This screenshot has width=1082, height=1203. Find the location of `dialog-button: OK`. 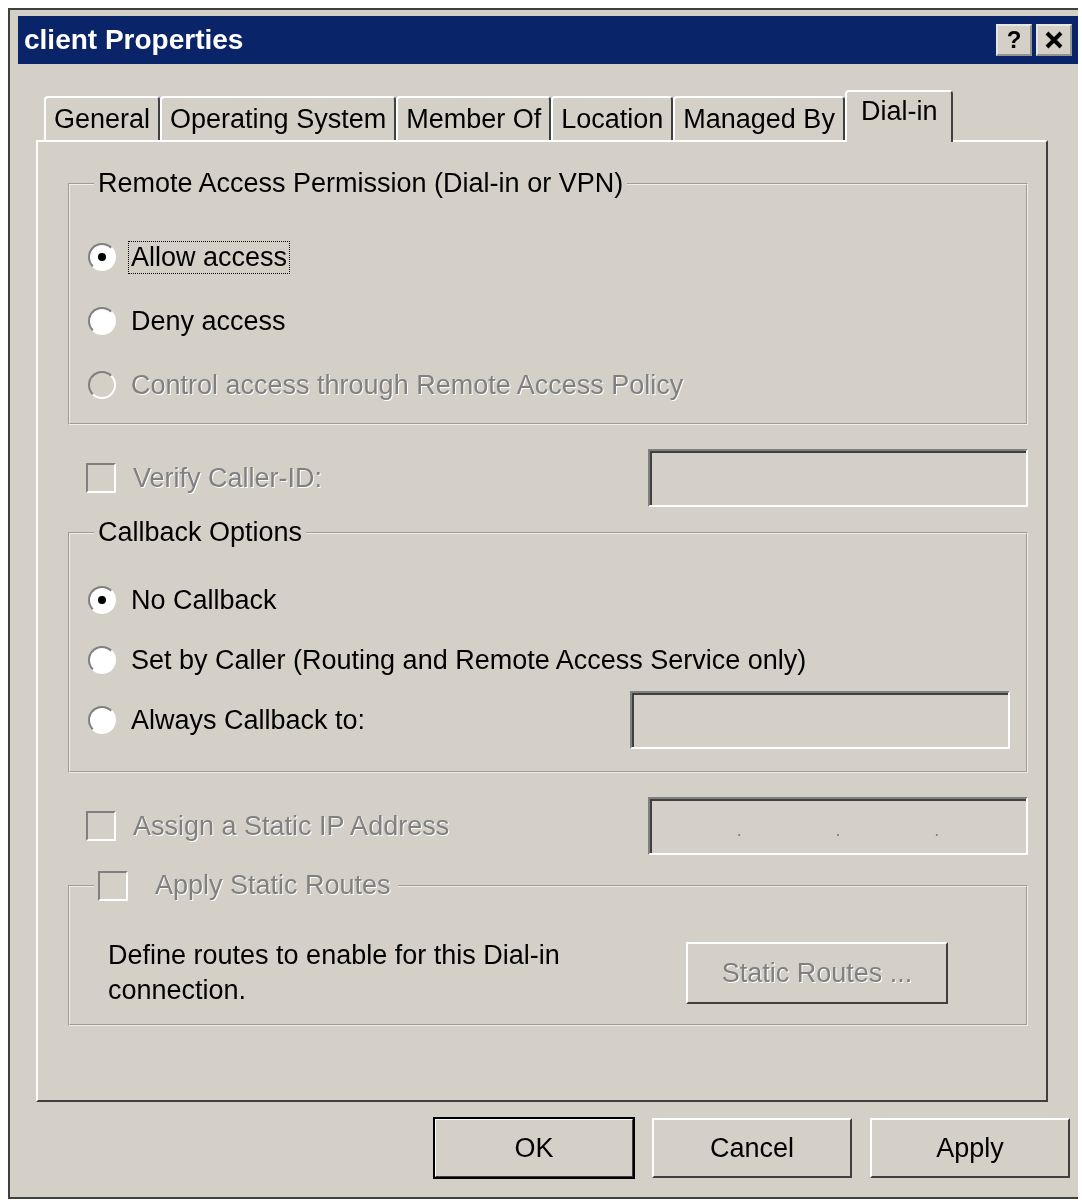

dialog-button: OK is located at coordinates (534, 1148).